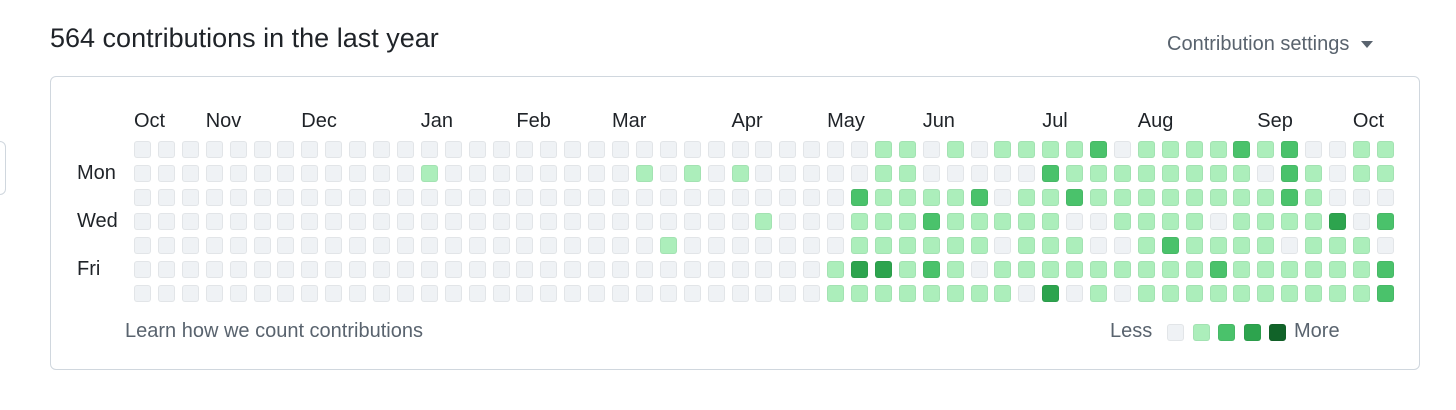 This screenshot has width=1456, height=410. I want to click on learn-how-we-count-link: Learn how we count contributions, so click(274, 331).